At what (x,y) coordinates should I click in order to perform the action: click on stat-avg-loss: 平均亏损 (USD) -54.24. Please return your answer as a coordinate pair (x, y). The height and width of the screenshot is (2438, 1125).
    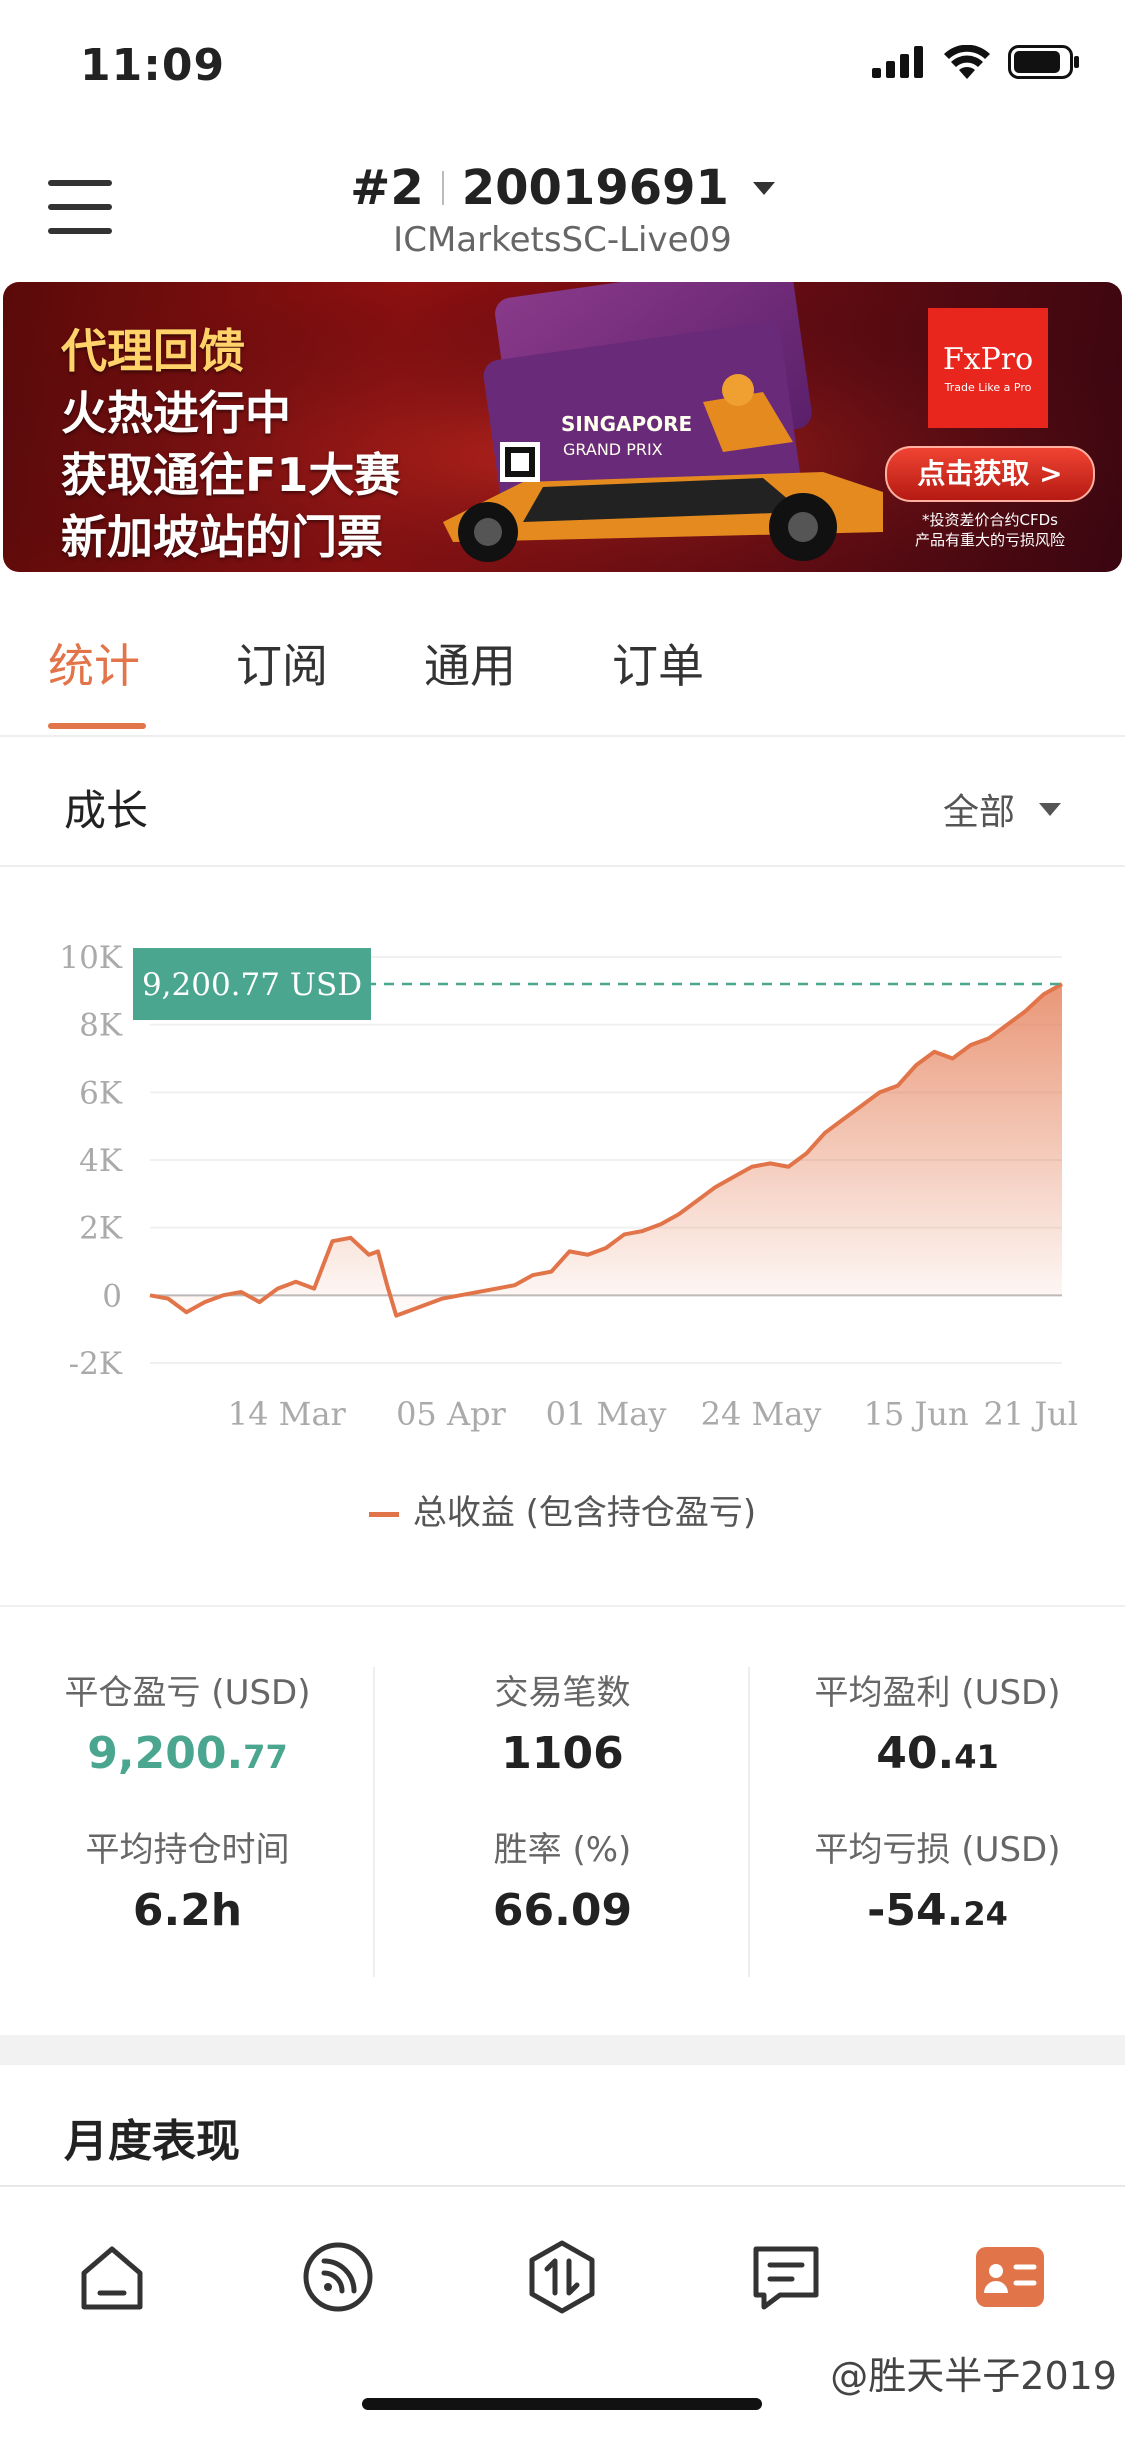
    Looking at the image, I should click on (937, 1879).